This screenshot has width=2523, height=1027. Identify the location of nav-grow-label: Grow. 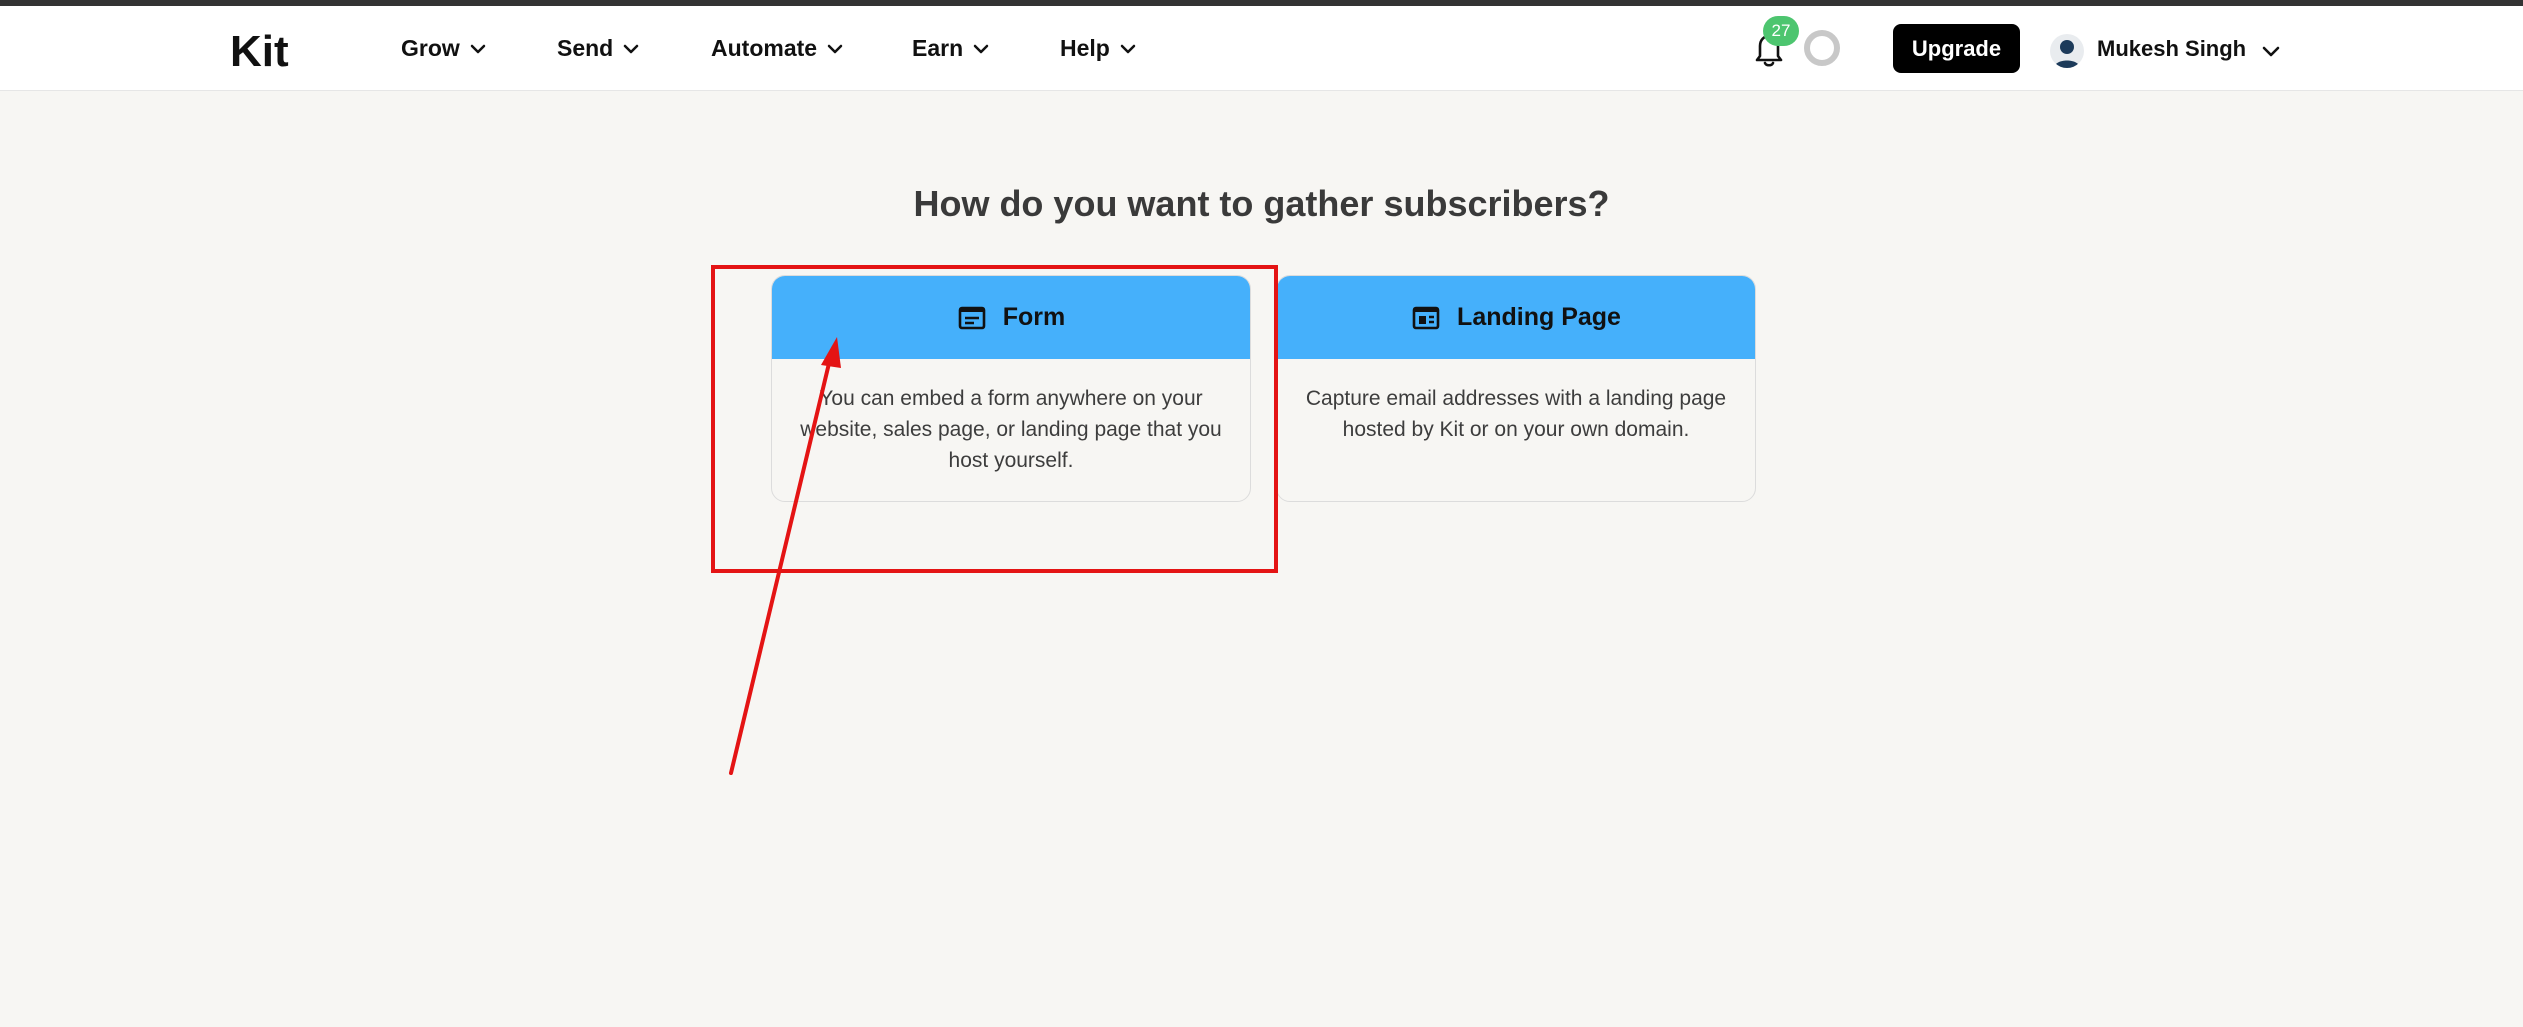
(430, 48).